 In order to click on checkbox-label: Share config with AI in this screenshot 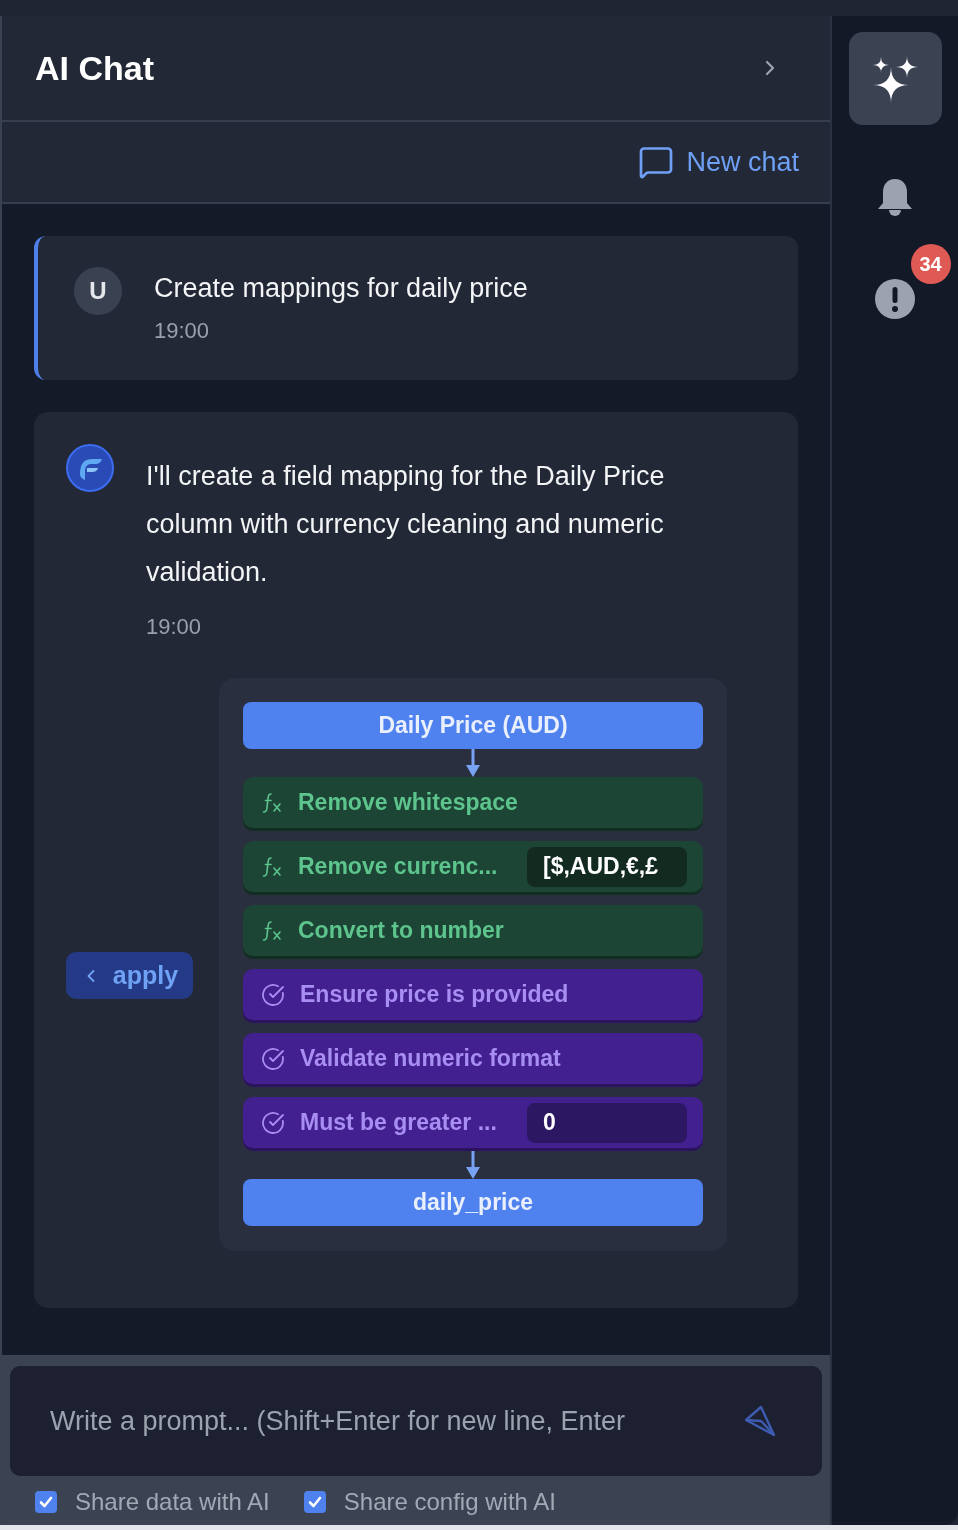, I will do `click(449, 1502)`.